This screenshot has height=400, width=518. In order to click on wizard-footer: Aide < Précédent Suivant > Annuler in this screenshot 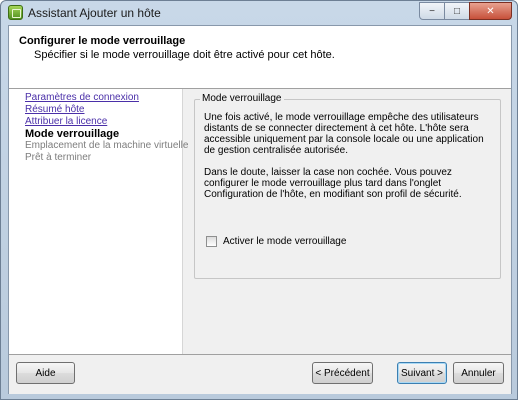, I will do `click(260, 374)`.